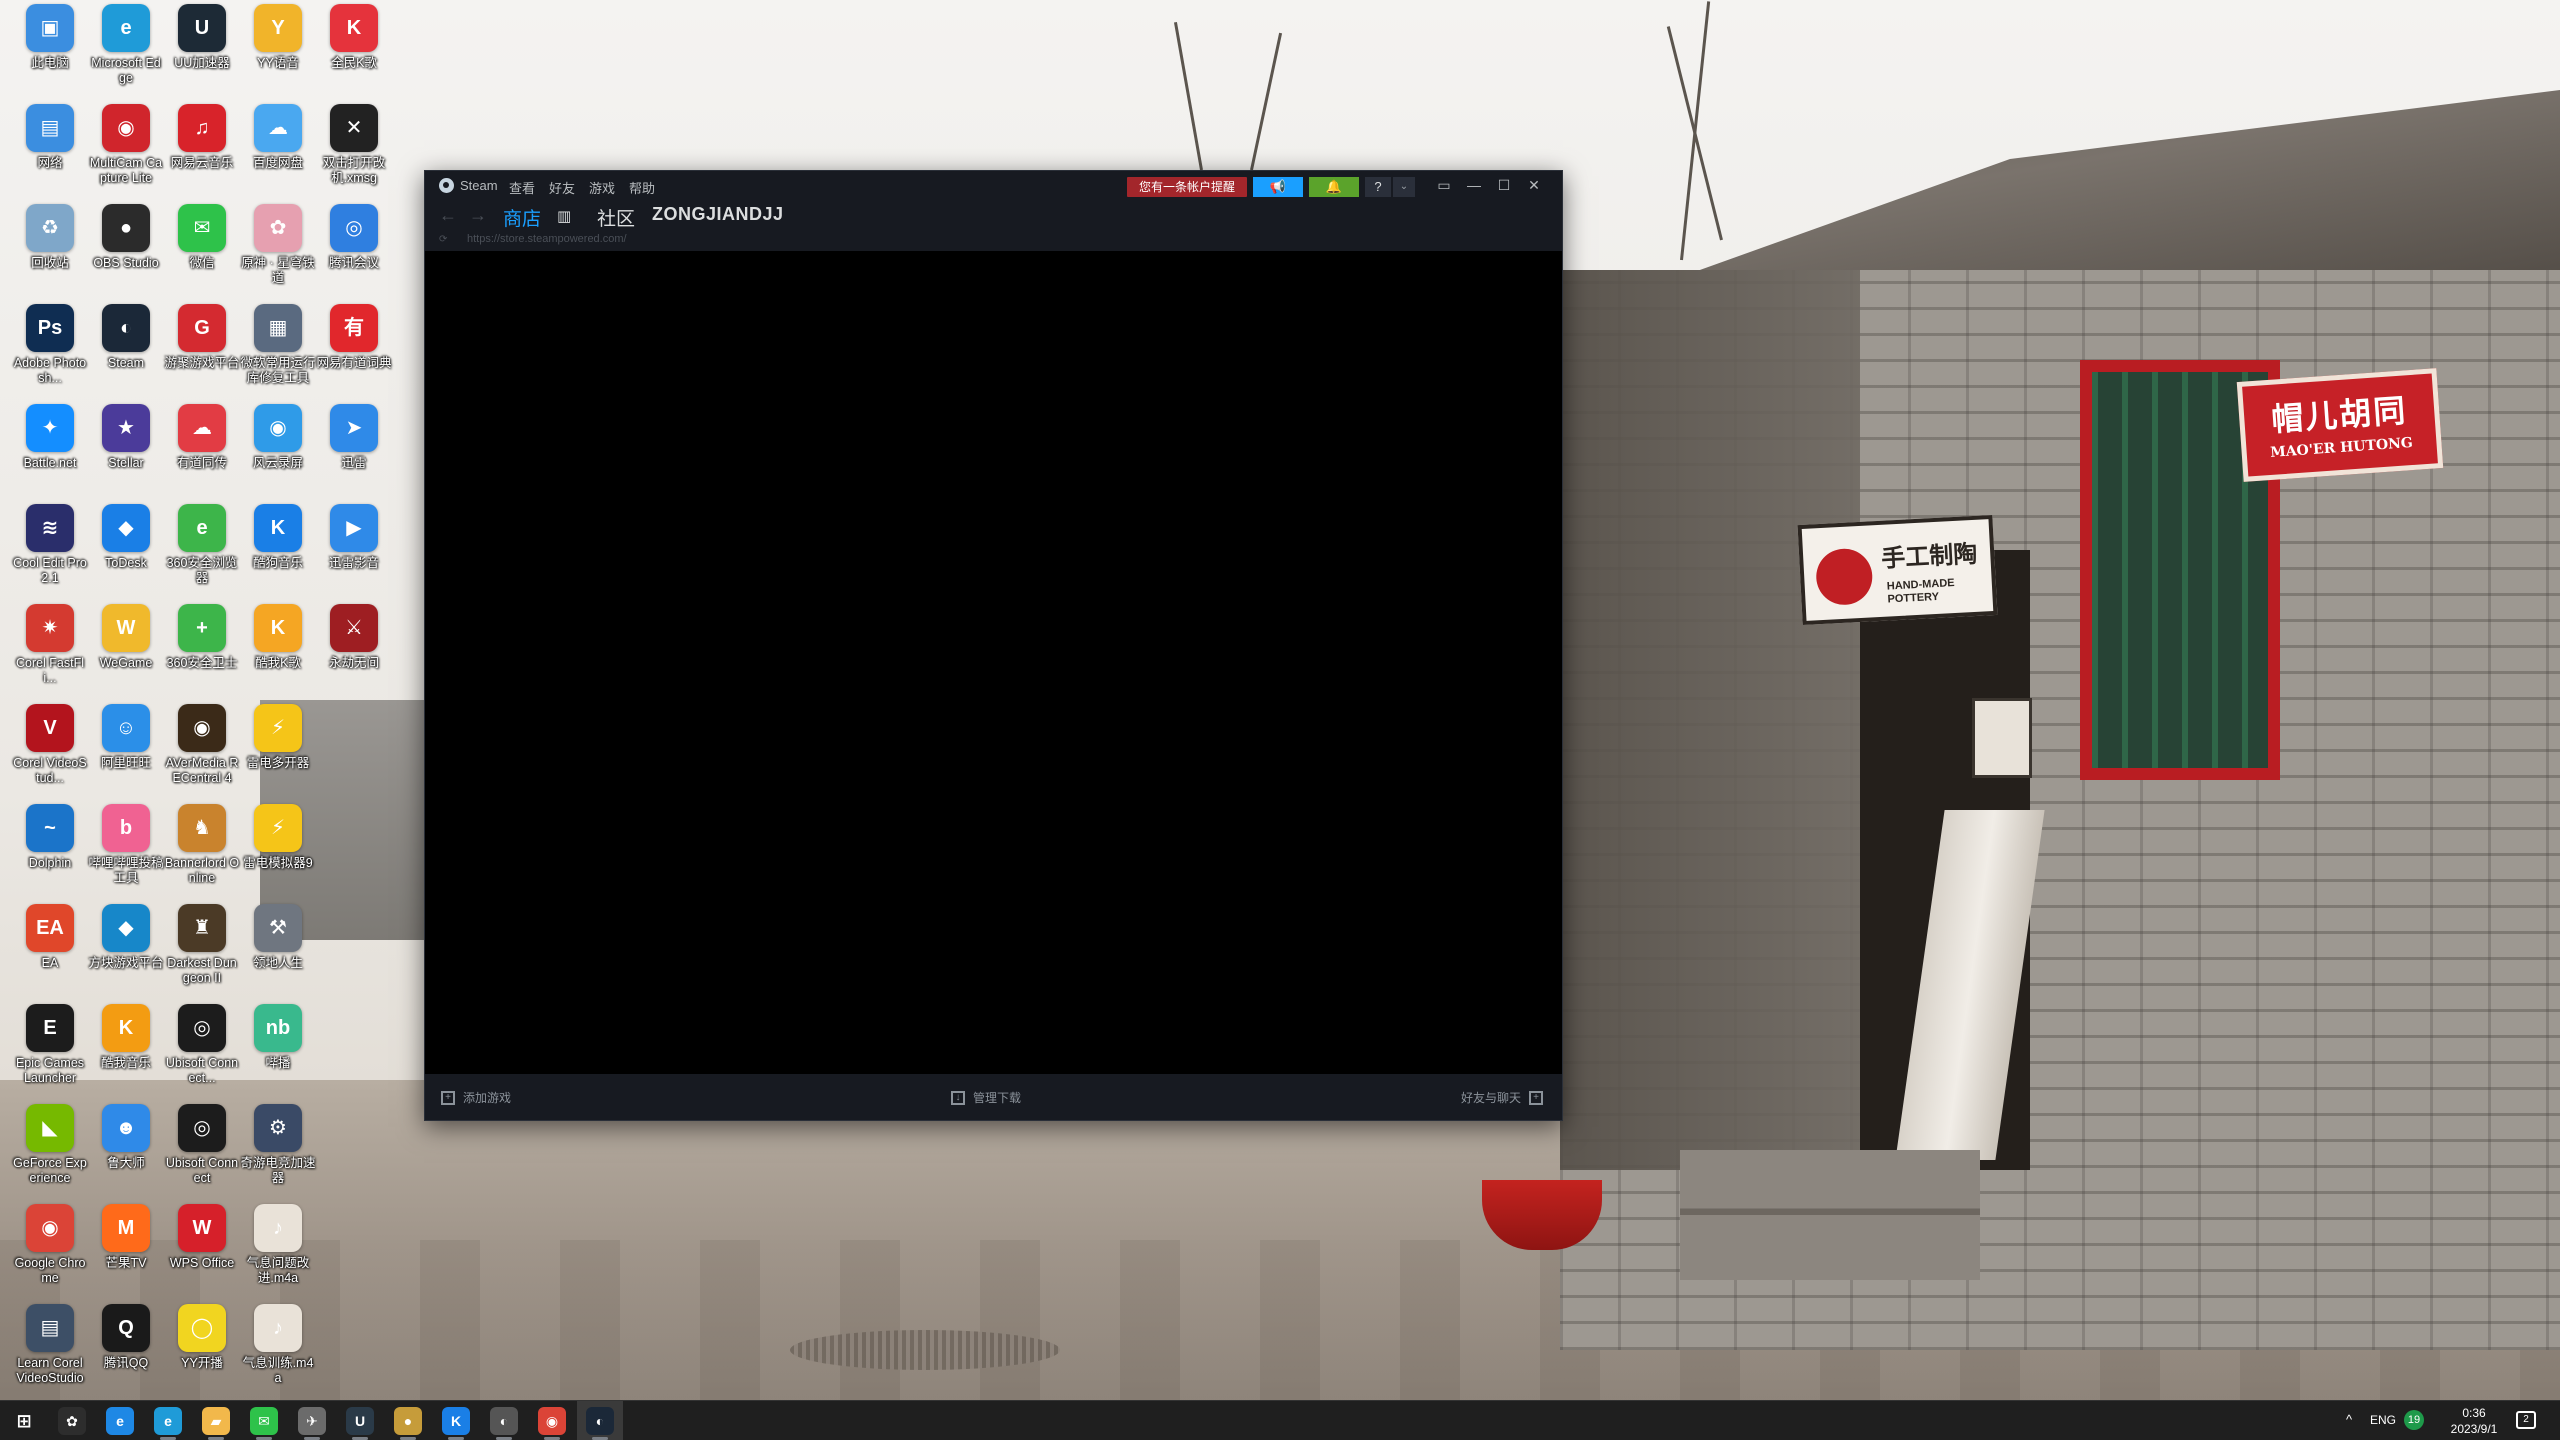 Image resolution: width=2560 pixels, height=1440 pixels. What do you see at coordinates (126, 845) in the screenshot?
I see `desktop-icon: b 哔哩哔哩投稿工具` at bounding box center [126, 845].